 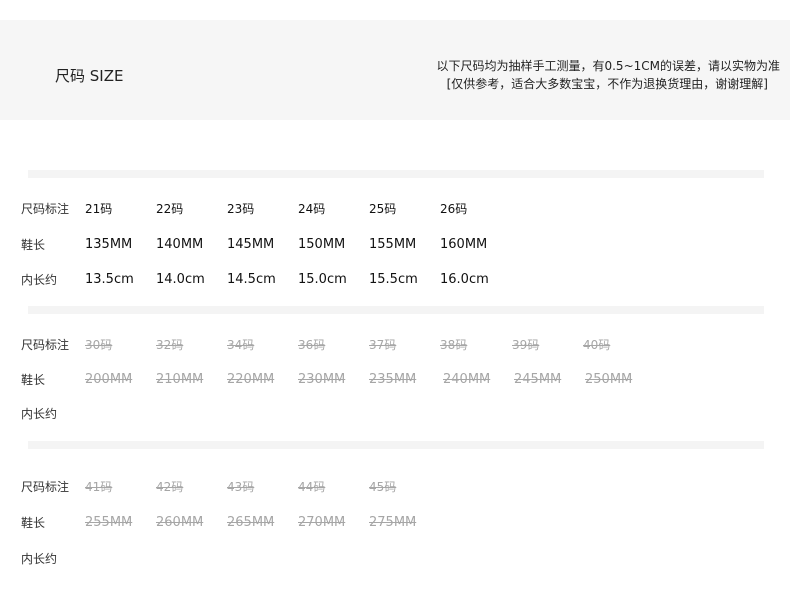 What do you see at coordinates (99, 487) in the screenshot?
I see `size-cell: 41码` at bounding box center [99, 487].